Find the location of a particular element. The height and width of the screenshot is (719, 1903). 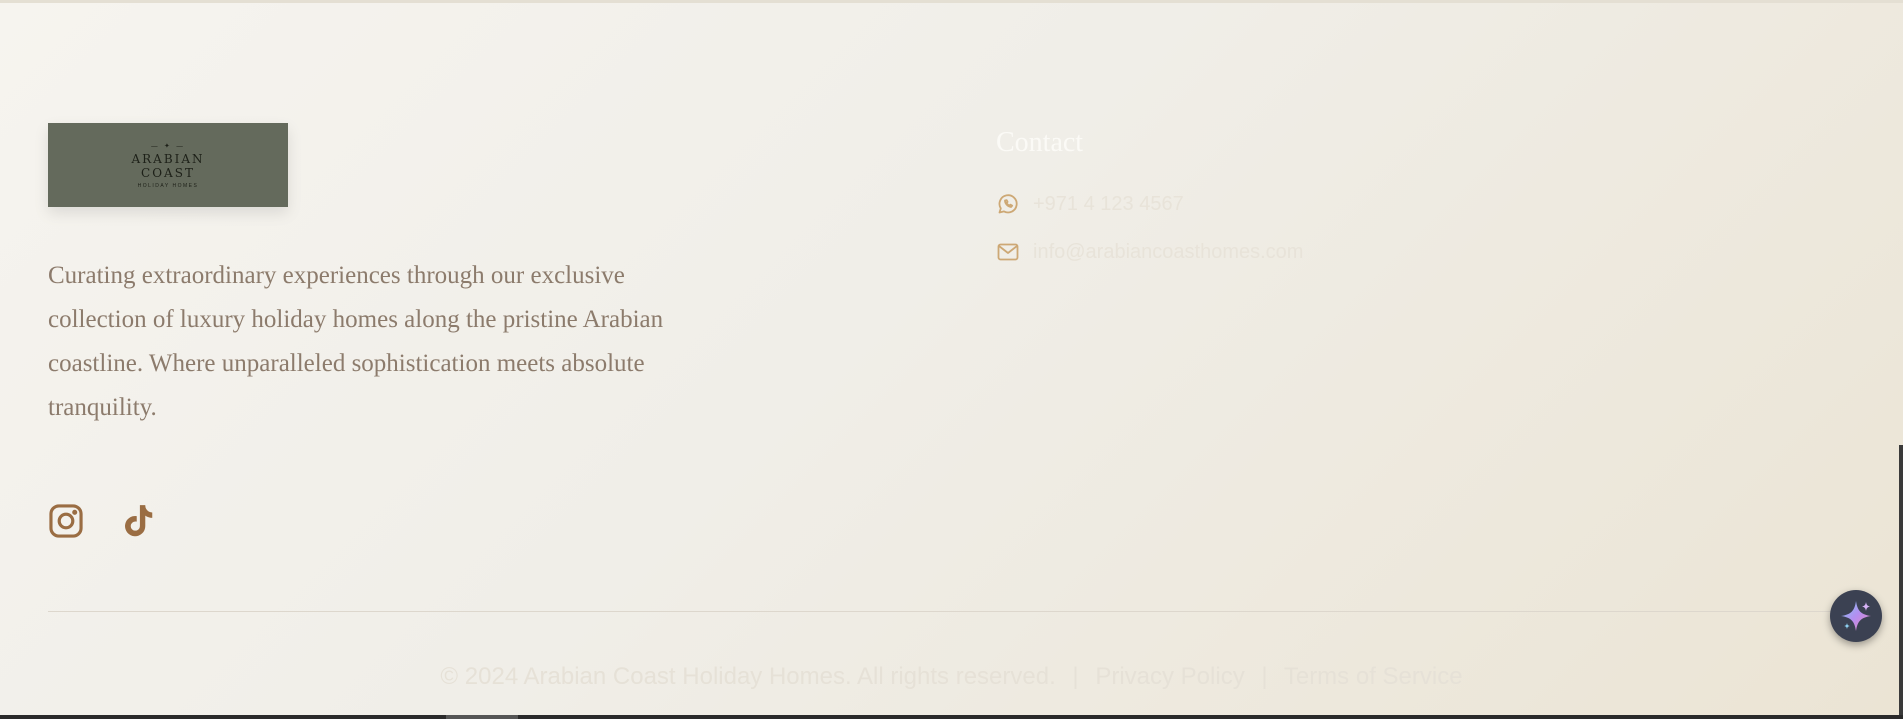

contact-heading: Contact is located at coordinates (1040, 142).